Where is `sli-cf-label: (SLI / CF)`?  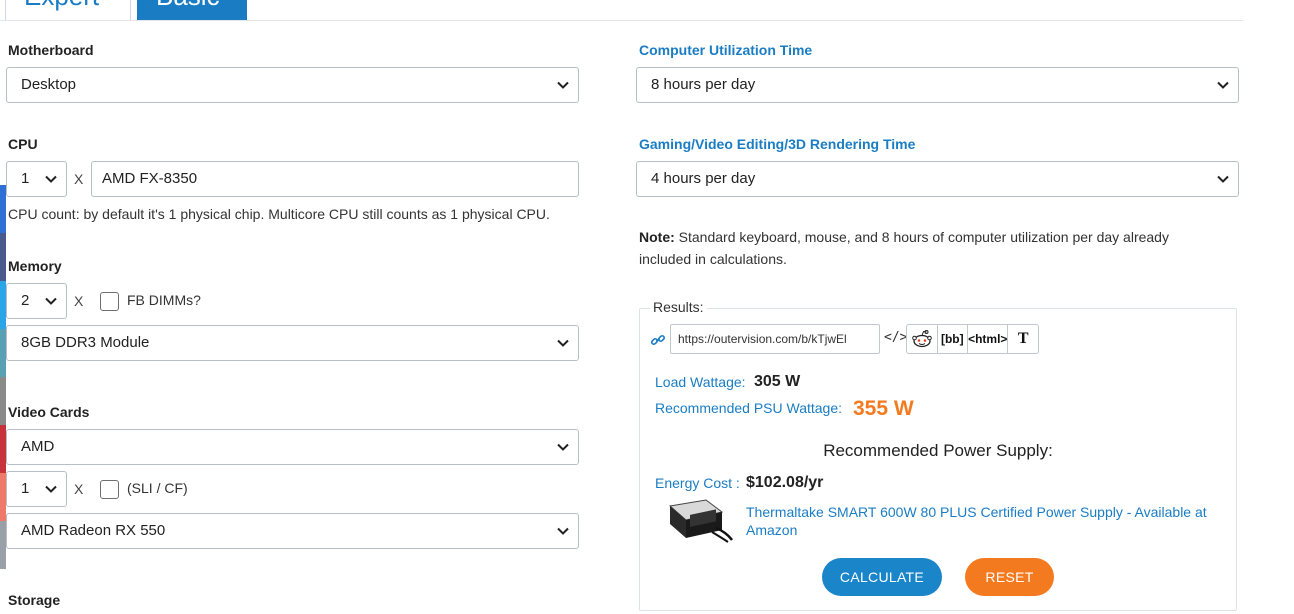 sli-cf-label: (SLI / CF) is located at coordinates (157, 488).